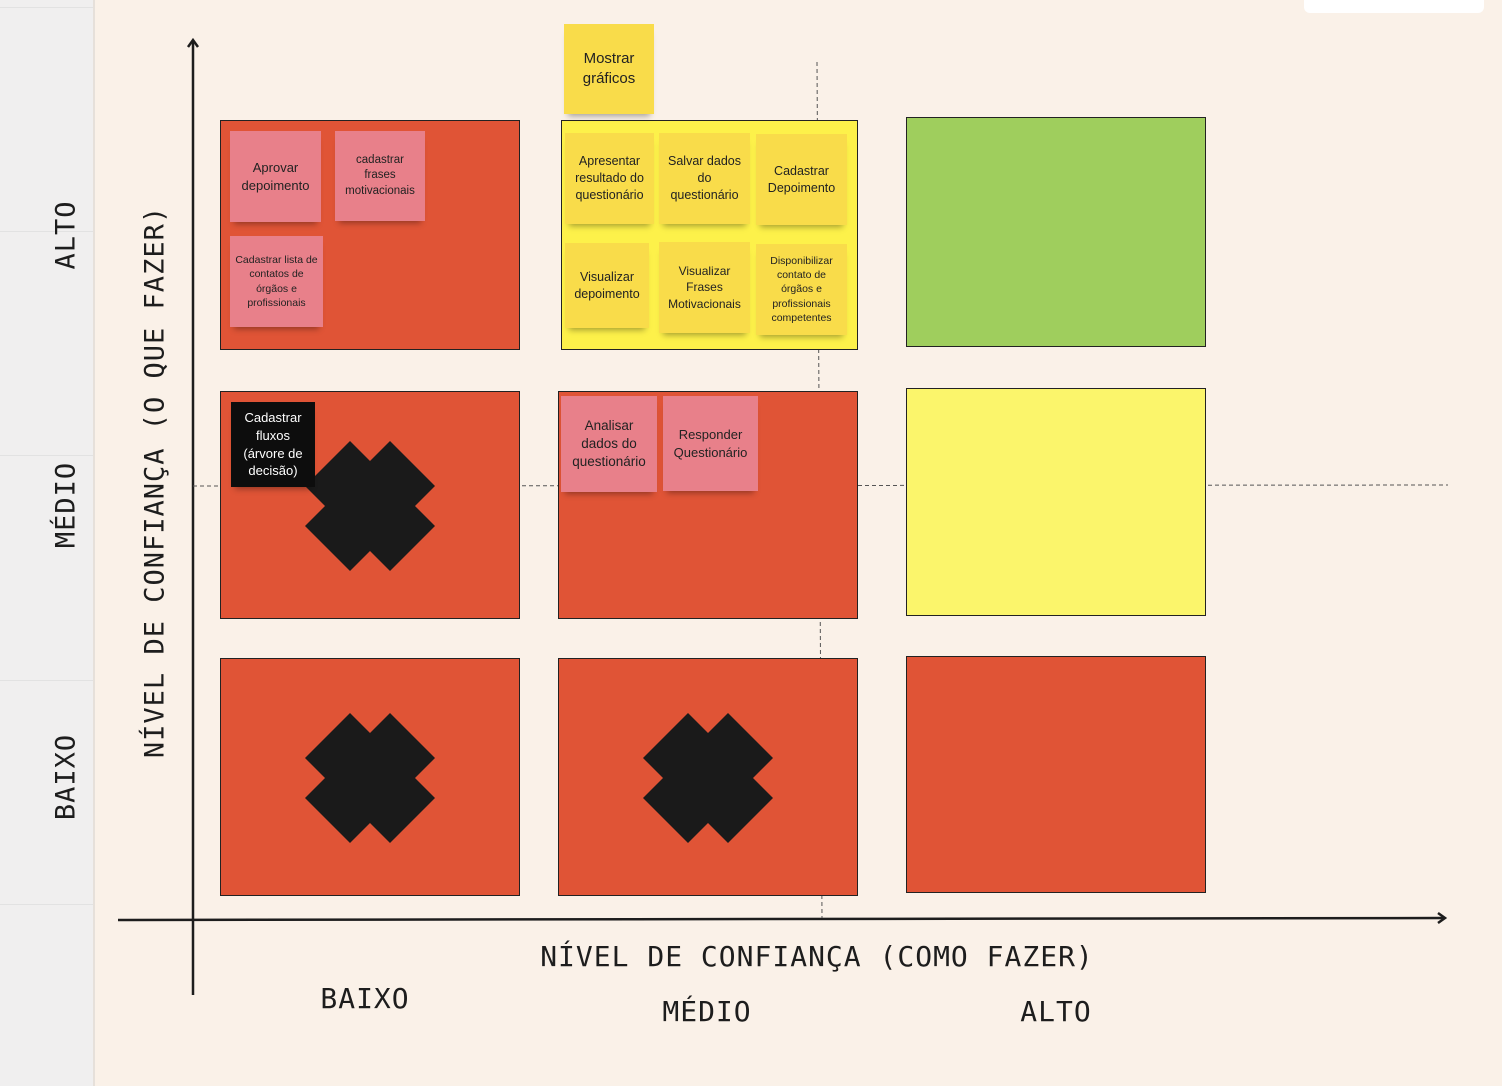 Image resolution: width=1502 pixels, height=1086 pixels. I want to click on sticky-note: Responder Questionário, so click(710, 443).